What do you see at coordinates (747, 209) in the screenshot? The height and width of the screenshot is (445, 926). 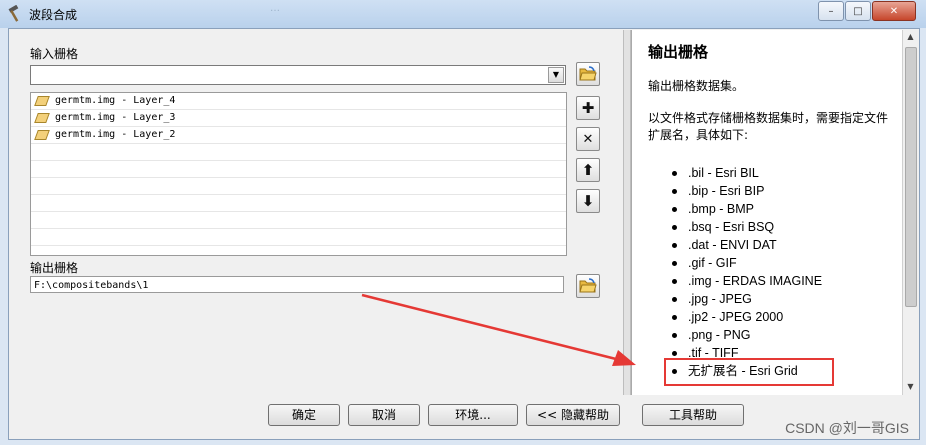 I see `list-item: .bmp - BMP` at bounding box center [747, 209].